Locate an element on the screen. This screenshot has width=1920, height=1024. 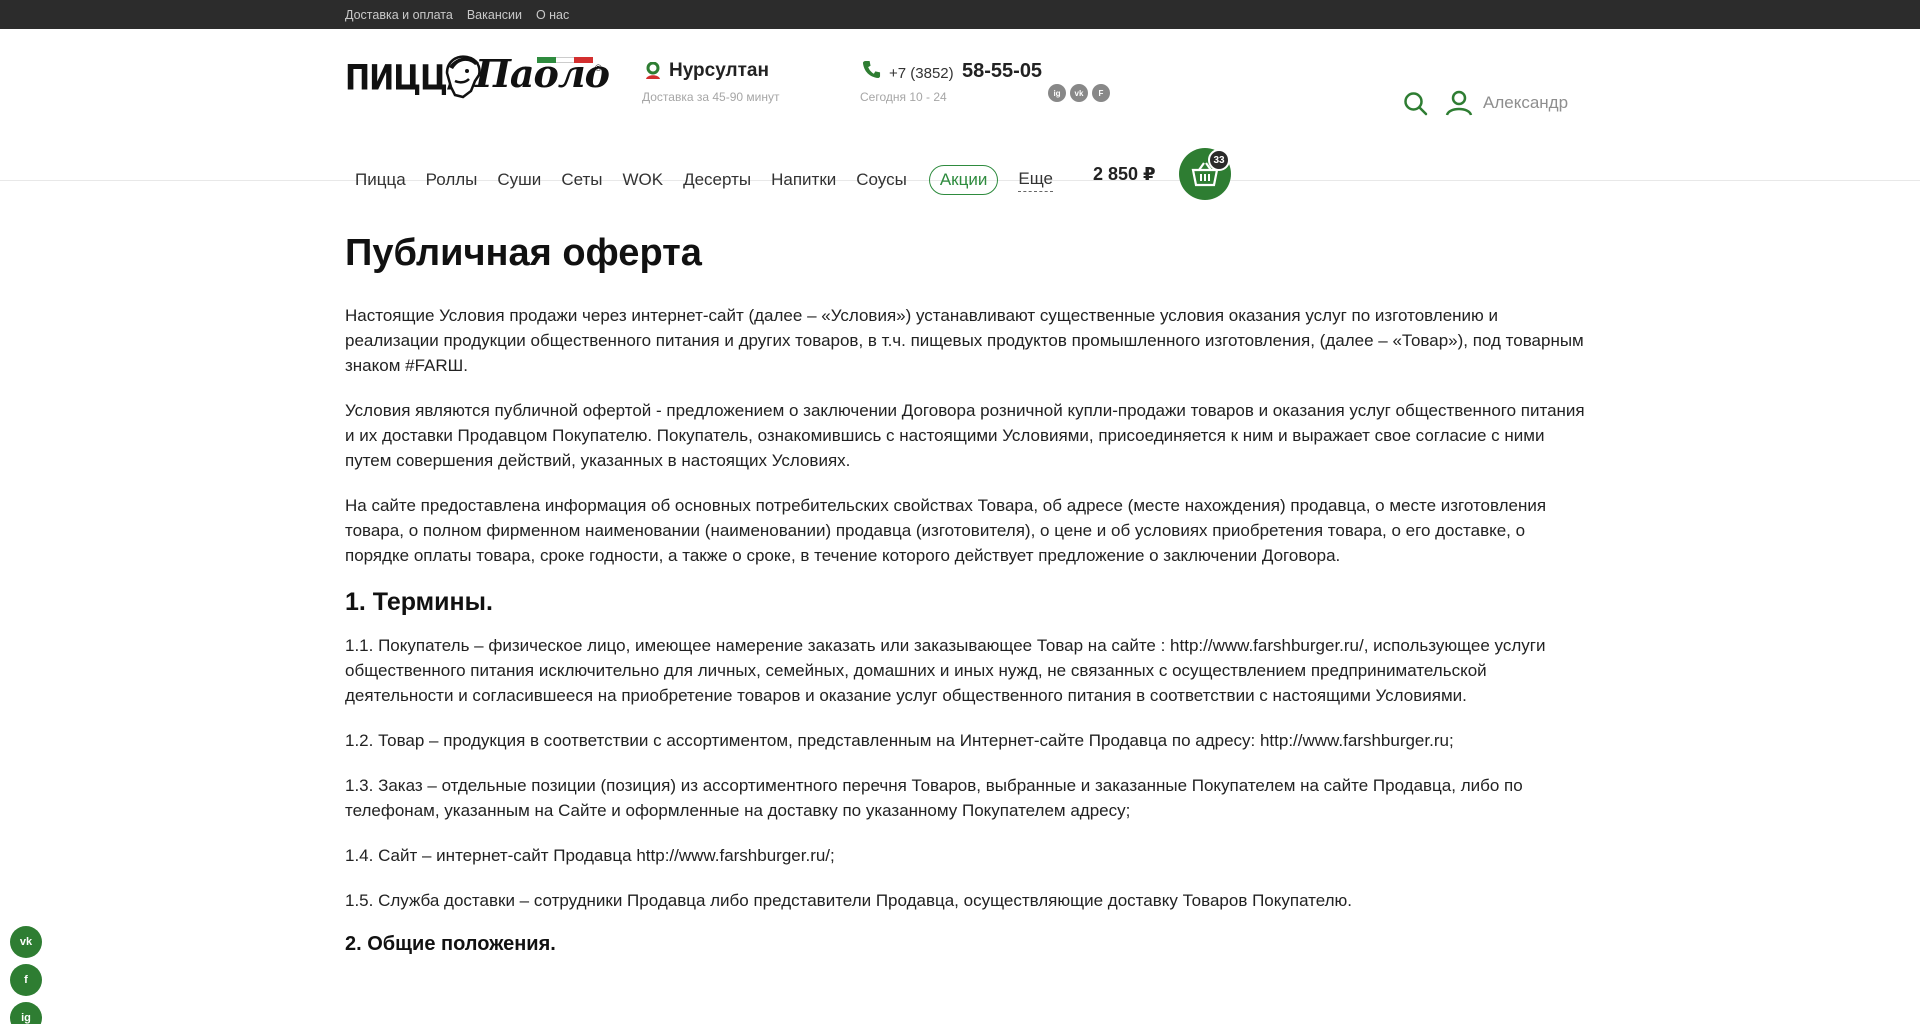
phone-icon is located at coordinates (871, 69).